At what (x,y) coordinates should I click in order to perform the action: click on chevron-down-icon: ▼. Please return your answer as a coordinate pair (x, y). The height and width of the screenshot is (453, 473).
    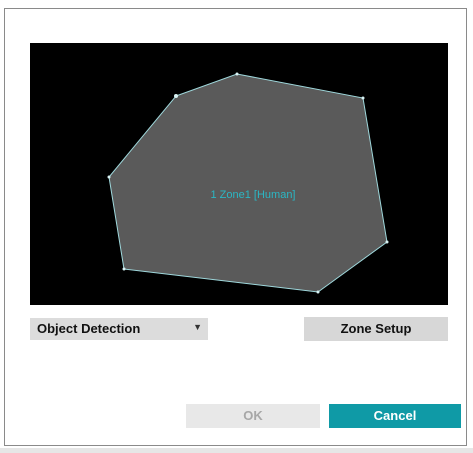
    Looking at the image, I should click on (197, 327).